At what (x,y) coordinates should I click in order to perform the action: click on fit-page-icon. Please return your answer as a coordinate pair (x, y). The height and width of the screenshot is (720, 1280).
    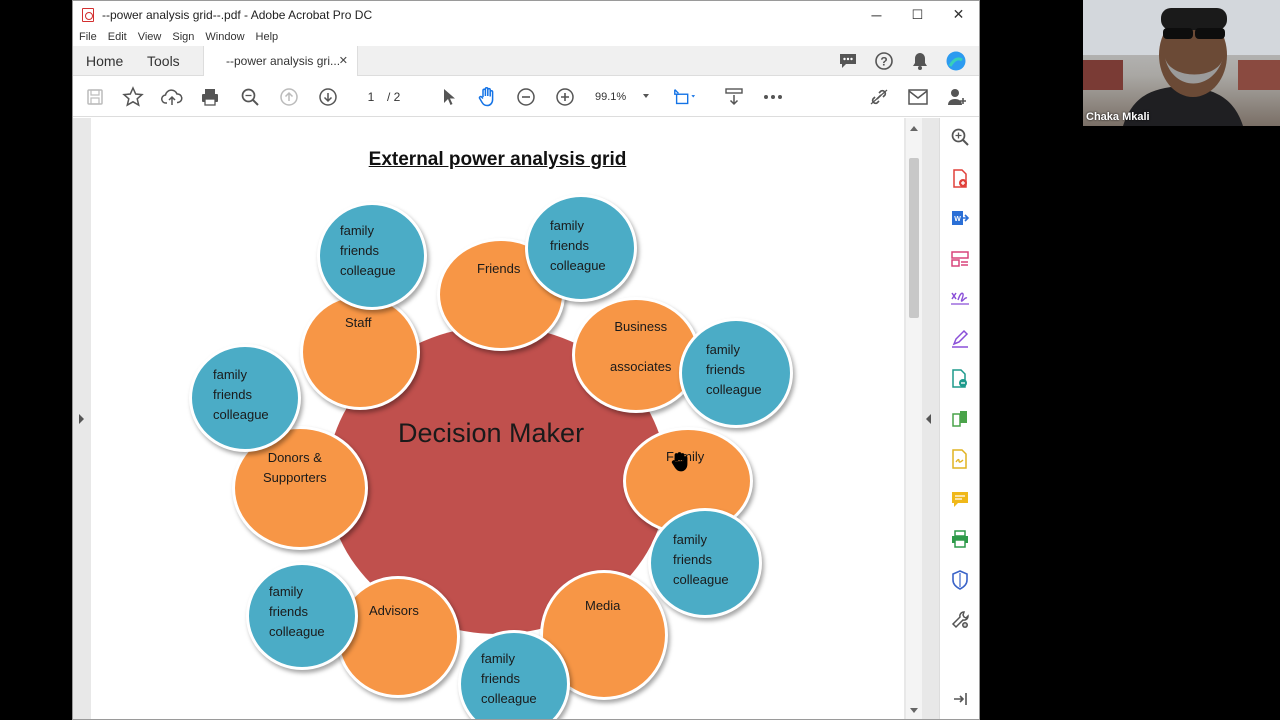
    Looking at the image, I should click on (684, 97).